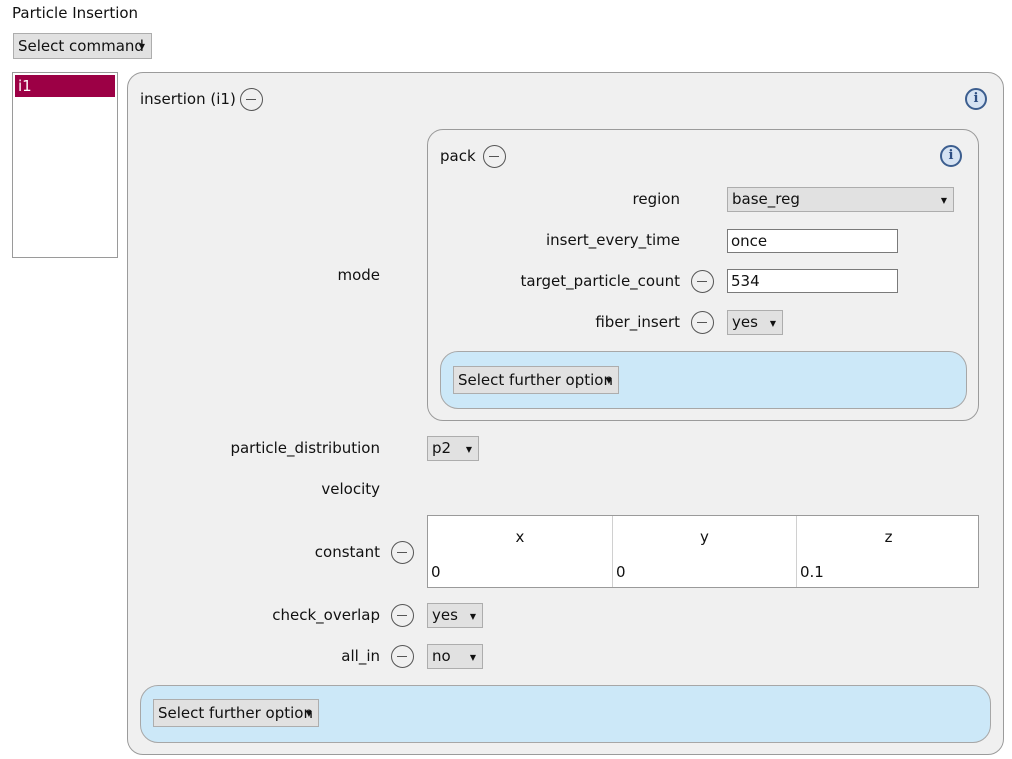  Describe the element at coordinates (888, 551) in the screenshot. I see `constant-col-z: z 0.1` at that location.